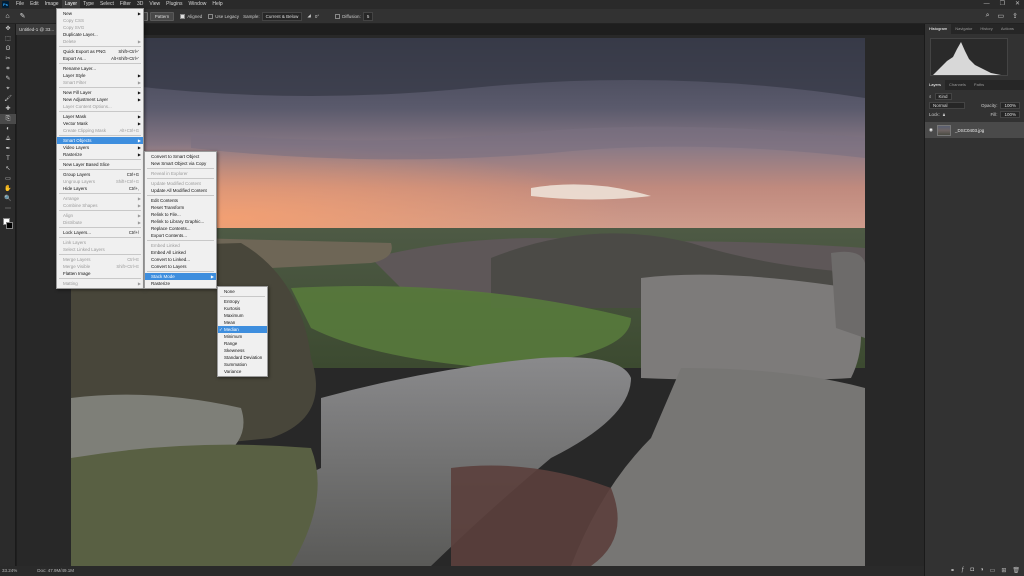  What do you see at coordinates (8, 79) in the screenshot?
I see `frame-tool-icon: ✎` at bounding box center [8, 79].